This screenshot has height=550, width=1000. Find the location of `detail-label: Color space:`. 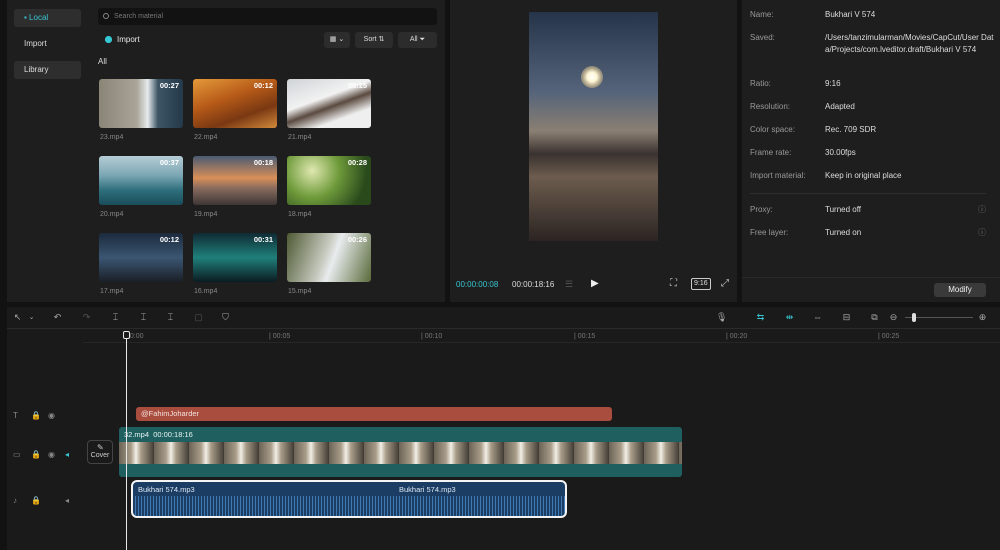

detail-label: Color space: is located at coordinates (772, 129).